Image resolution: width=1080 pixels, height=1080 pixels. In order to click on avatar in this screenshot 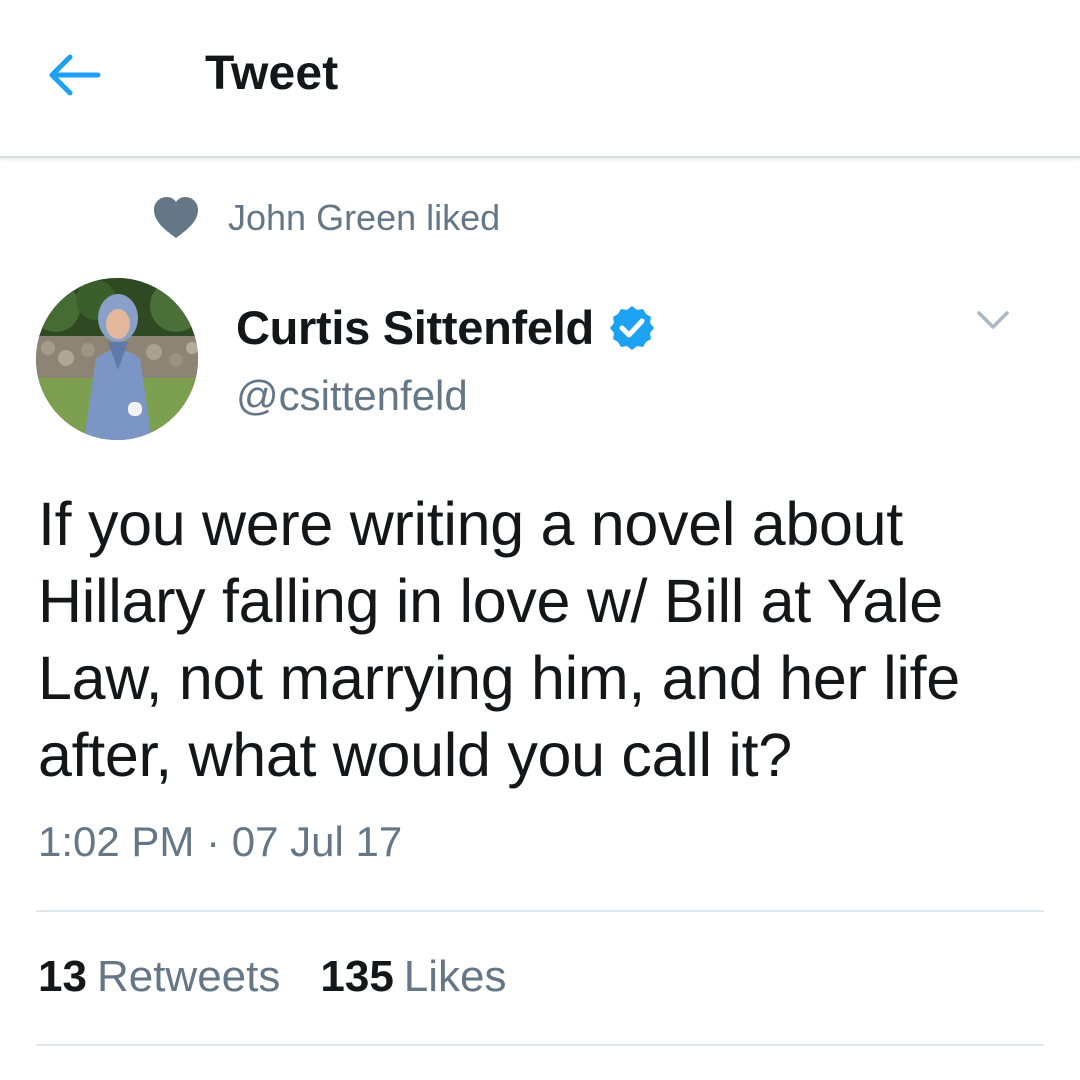, I will do `click(117, 359)`.